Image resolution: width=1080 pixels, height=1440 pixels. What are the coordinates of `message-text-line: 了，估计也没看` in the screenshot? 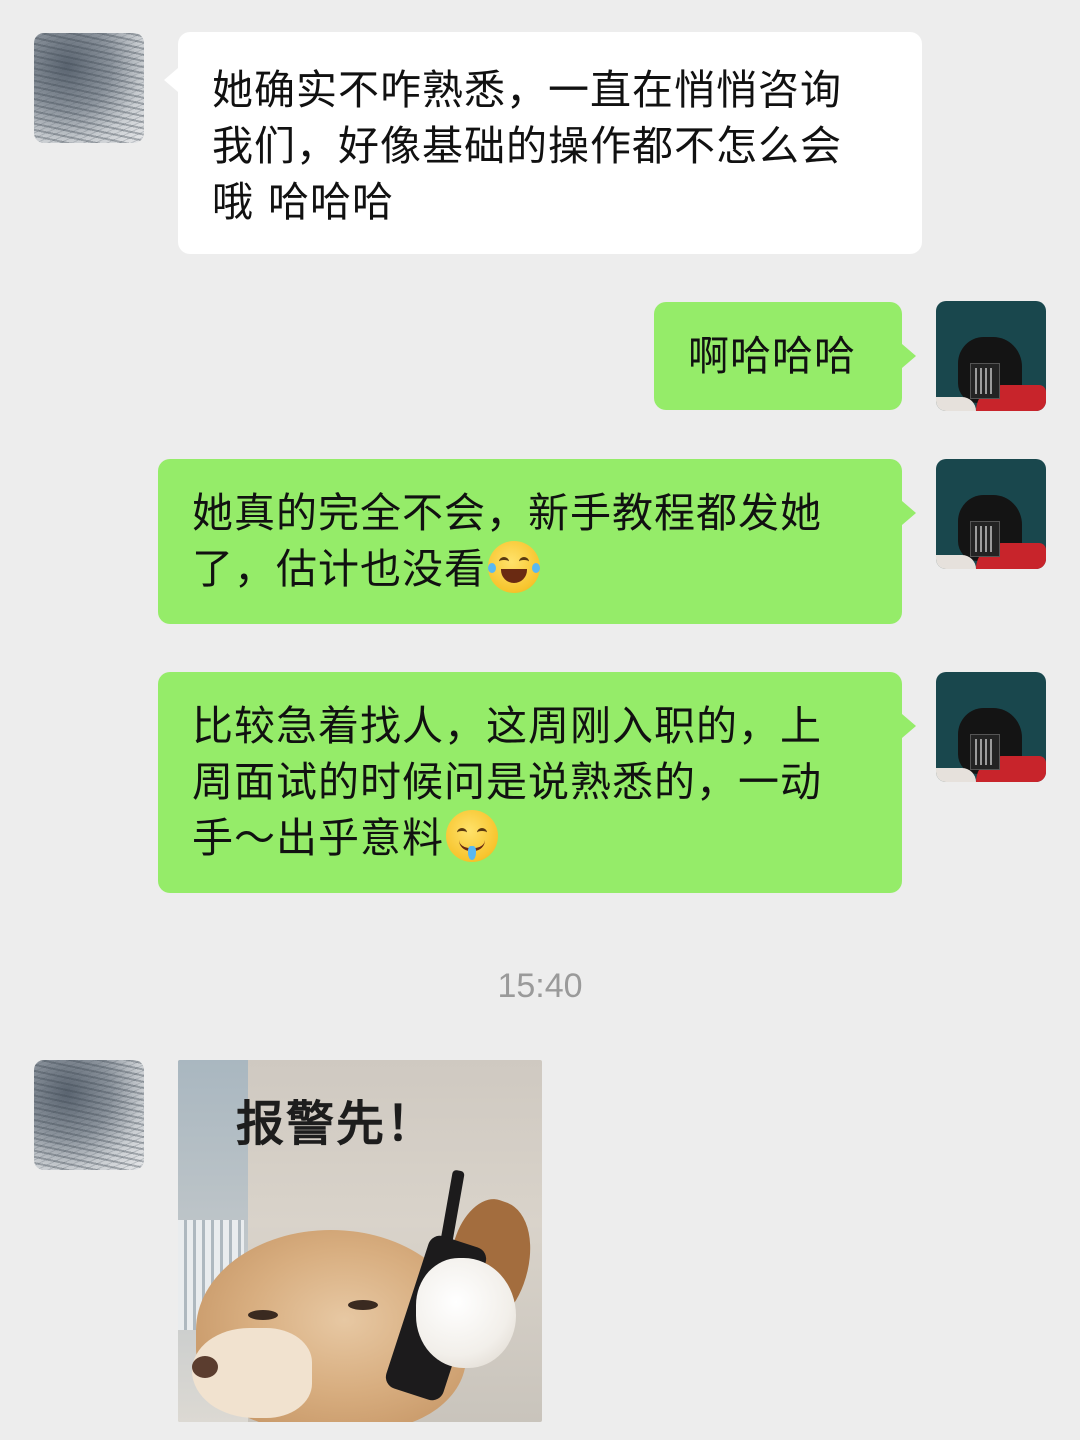 It's located at (530, 569).